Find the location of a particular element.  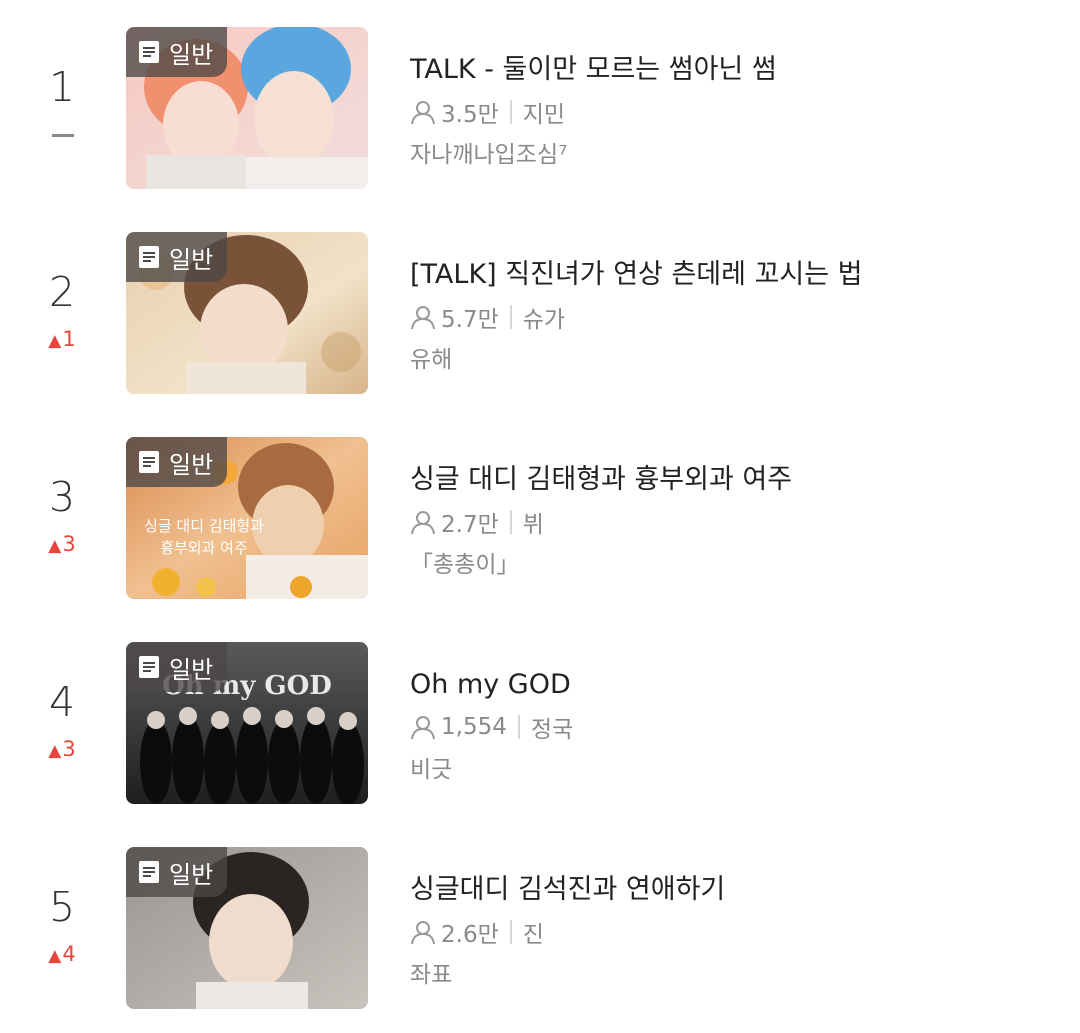

rank-number: 5 is located at coordinates (62, 907).